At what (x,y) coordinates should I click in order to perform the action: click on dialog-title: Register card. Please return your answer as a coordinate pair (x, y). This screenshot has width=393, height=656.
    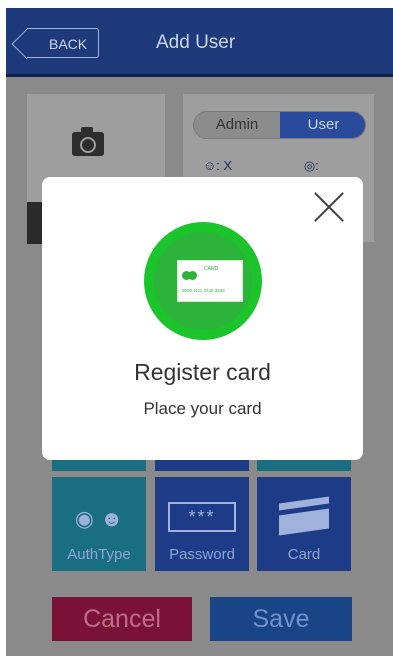
    Looking at the image, I should click on (202, 372).